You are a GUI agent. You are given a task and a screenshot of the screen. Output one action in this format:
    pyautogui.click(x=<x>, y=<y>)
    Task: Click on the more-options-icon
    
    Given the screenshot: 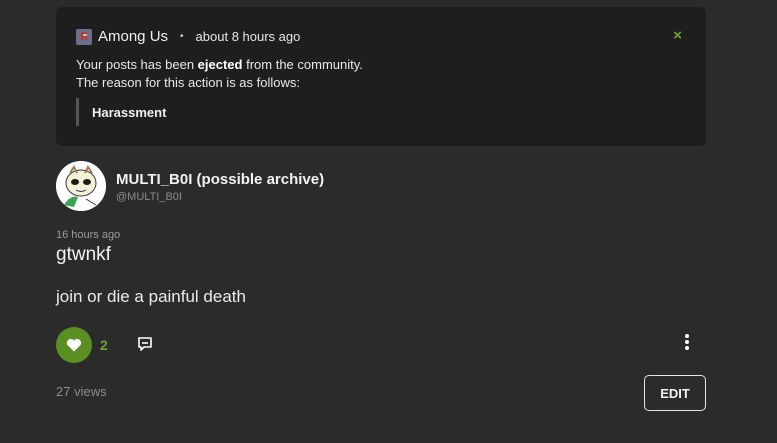 What is the action you would take?
    pyautogui.click(x=687, y=344)
    